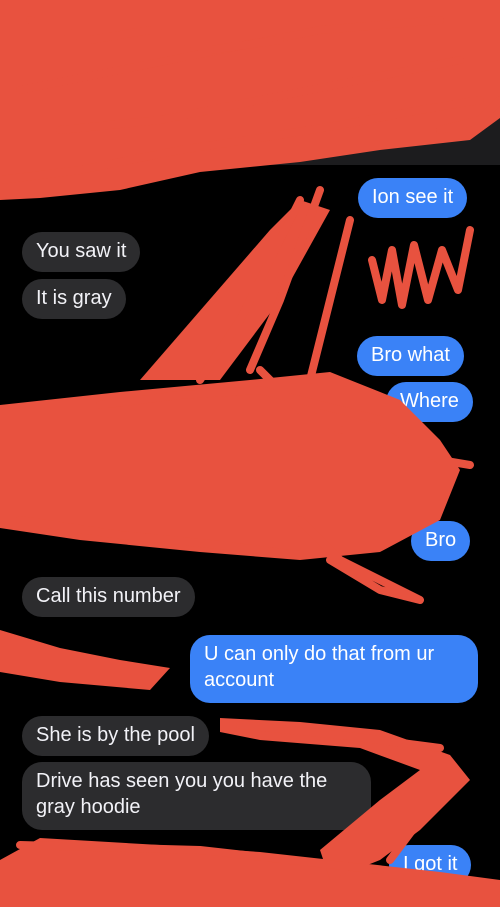  What do you see at coordinates (334, 669) in the screenshot?
I see `message-bubble-sent: U can only do that from ur account` at bounding box center [334, 669].